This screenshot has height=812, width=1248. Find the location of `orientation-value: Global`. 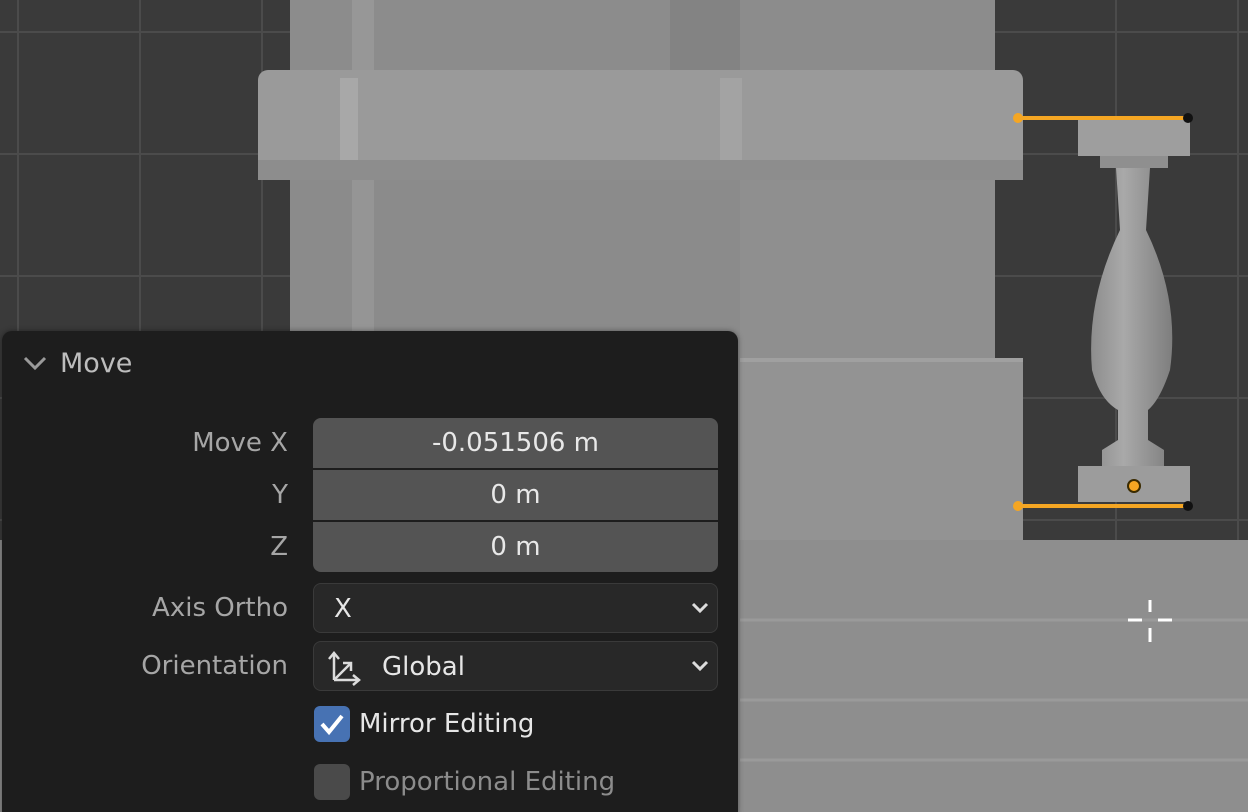

orientation-value: Global is located at coordinates (423, 667).